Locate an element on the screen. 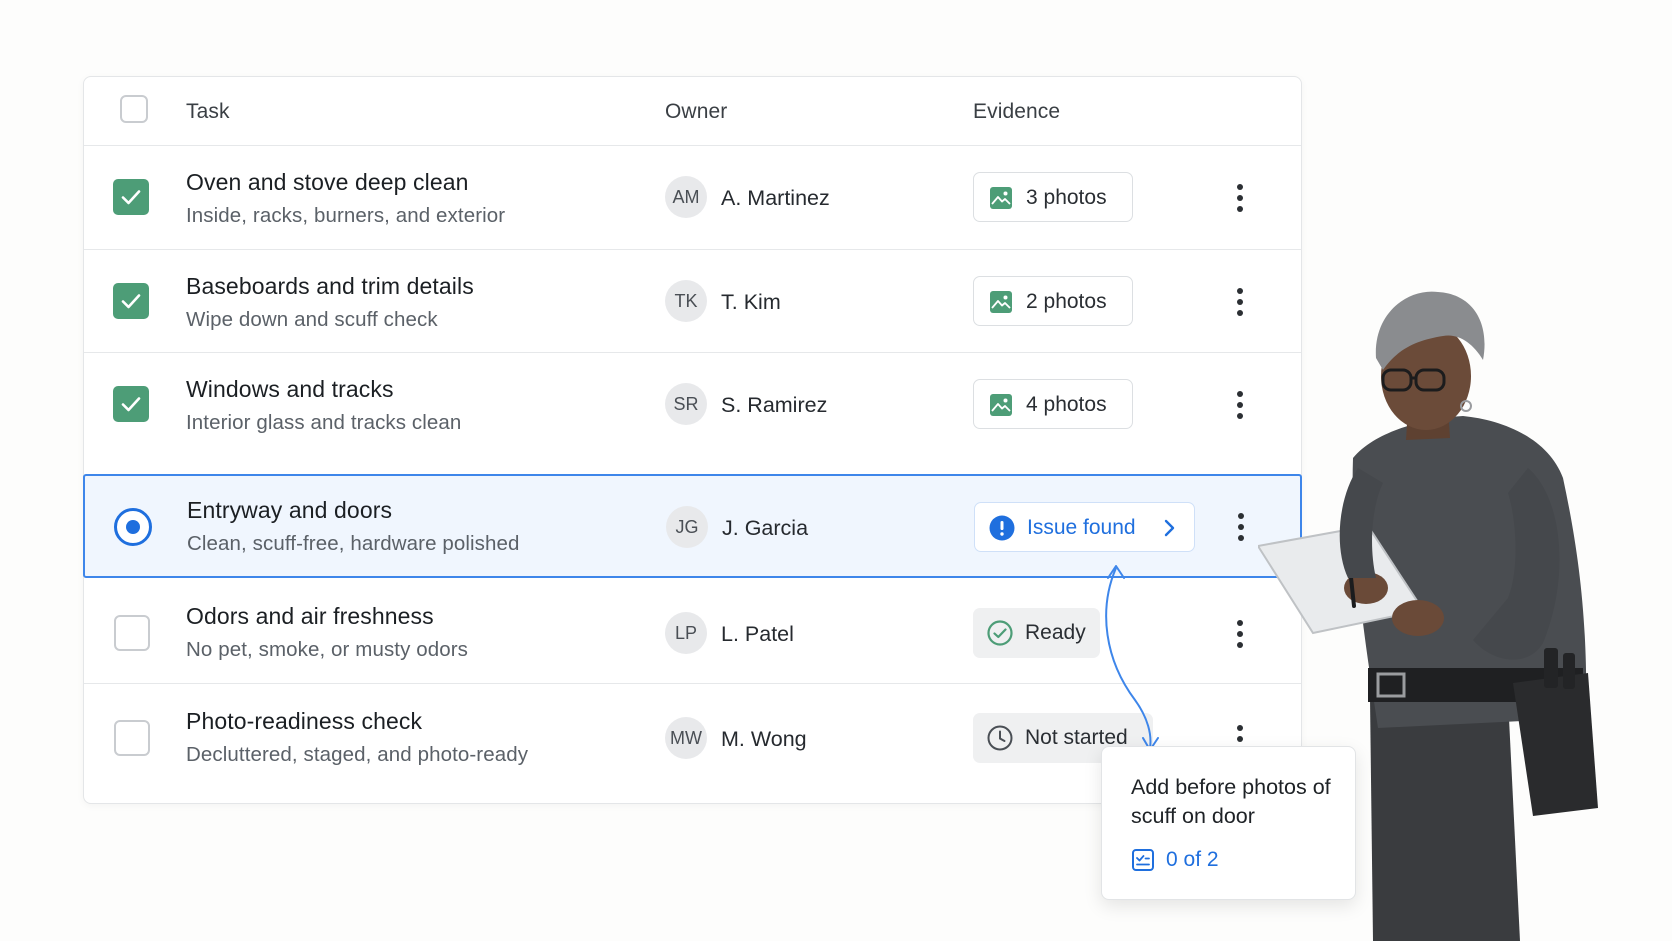 Image resolution: width=1672 pixels, height=941 pixels. evidence-label: 4 photos is located at coordinates (1066, 404).